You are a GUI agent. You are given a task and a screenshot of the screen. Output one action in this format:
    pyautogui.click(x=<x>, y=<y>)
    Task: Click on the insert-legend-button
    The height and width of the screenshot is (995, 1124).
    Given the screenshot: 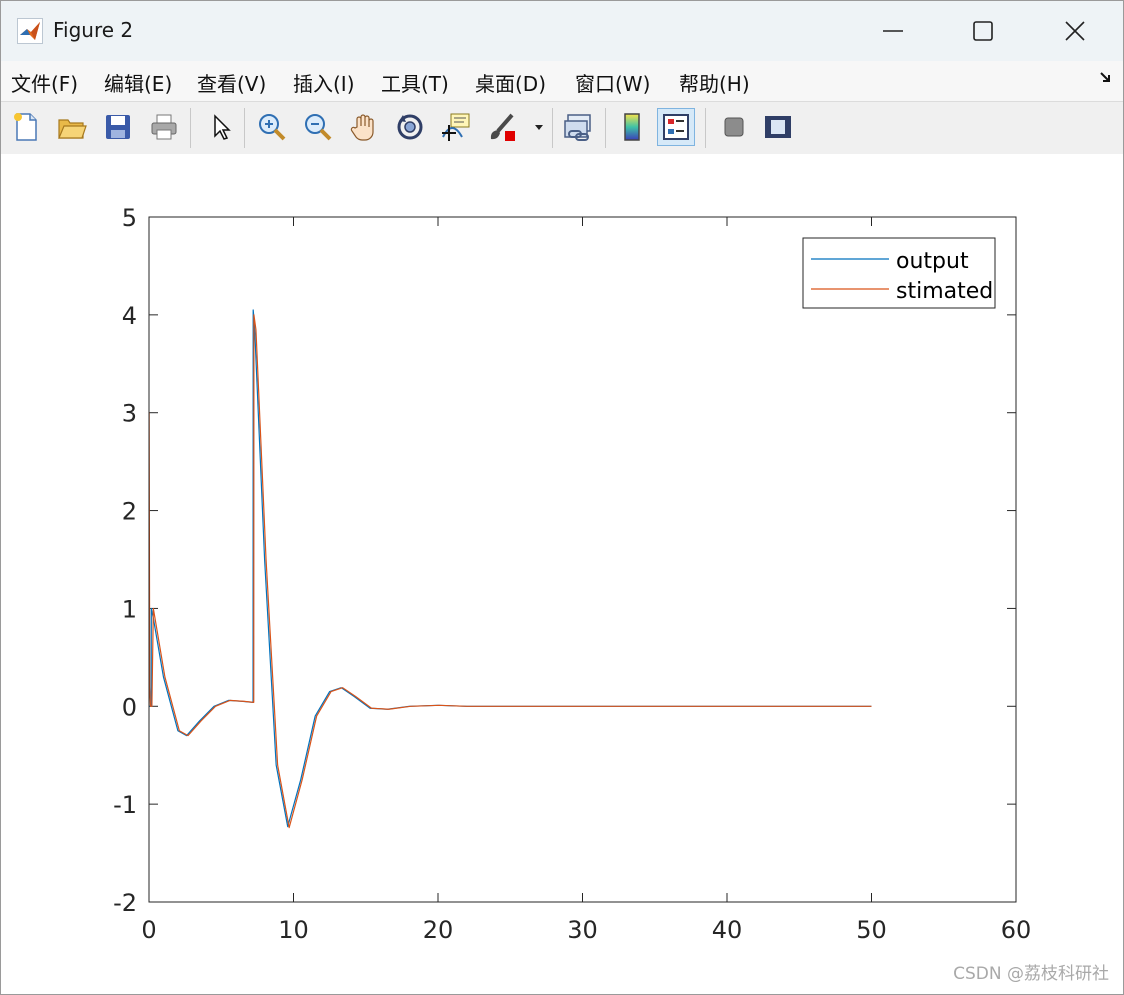 What is the action you would take?
    pyautogui.click(x=676, y=127)
    